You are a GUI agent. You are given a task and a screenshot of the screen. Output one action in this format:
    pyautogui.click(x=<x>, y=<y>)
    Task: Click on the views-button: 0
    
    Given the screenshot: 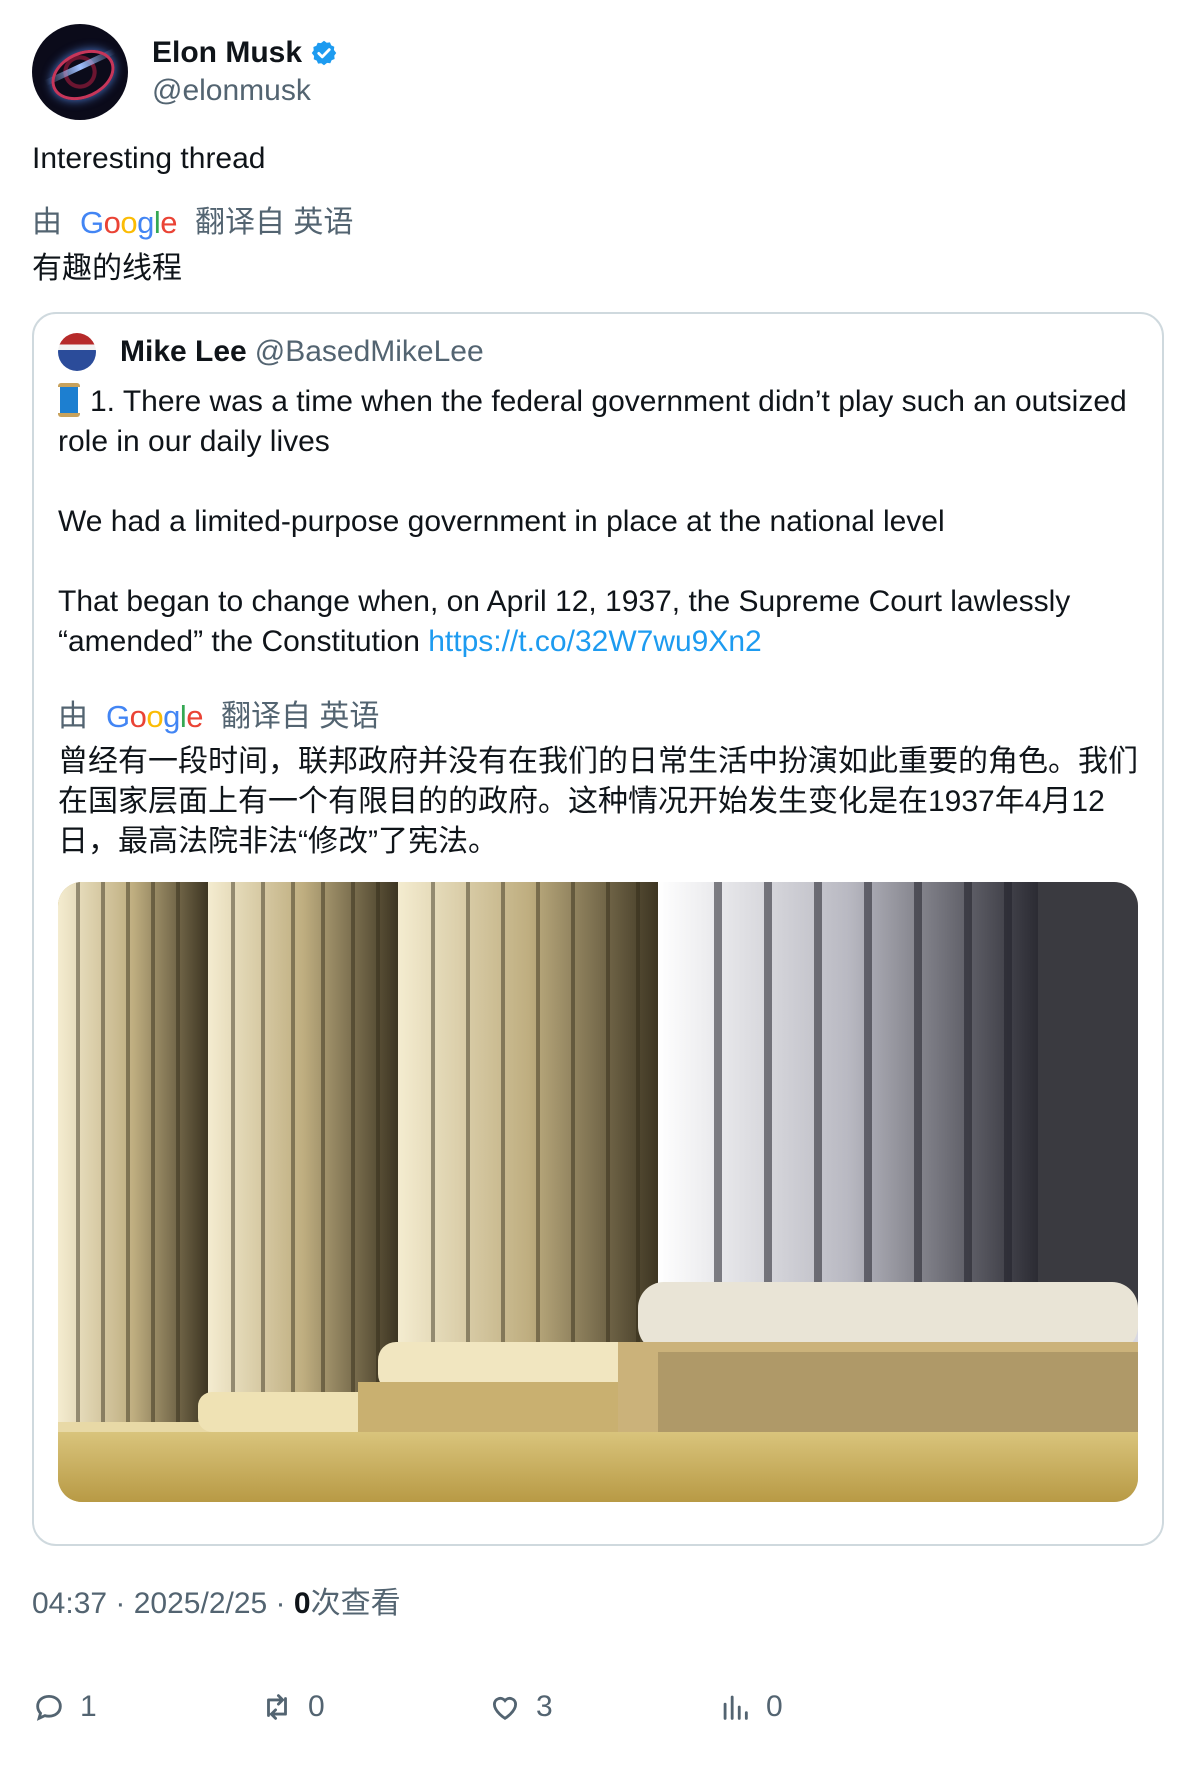 What is the action you would take?
    pyautogui.click(x=750, y=1707)
    